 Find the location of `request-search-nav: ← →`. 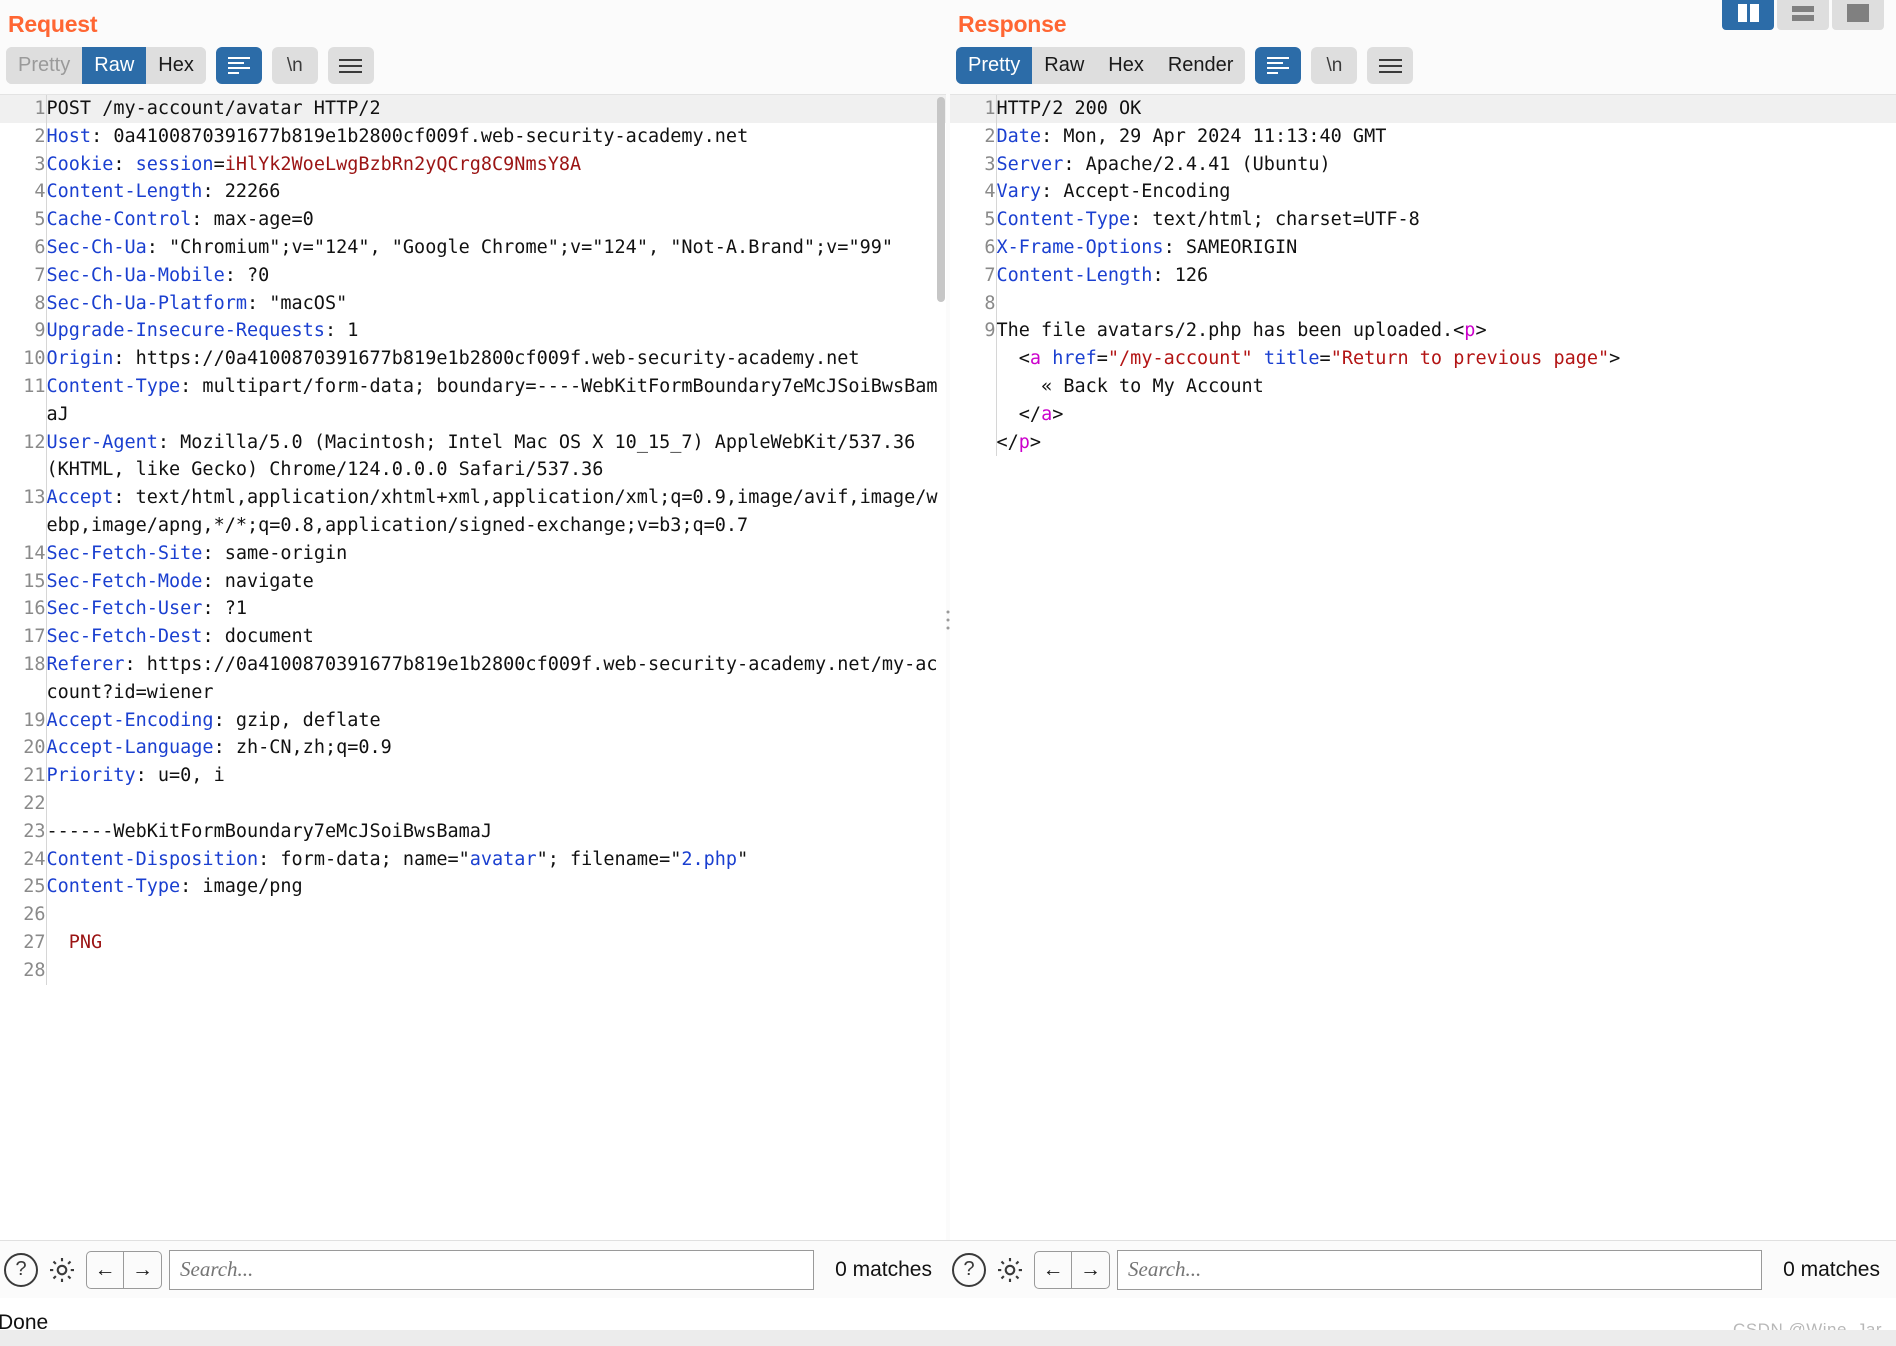

request-search-nav: ← → is located at coordinates (124, 1269).